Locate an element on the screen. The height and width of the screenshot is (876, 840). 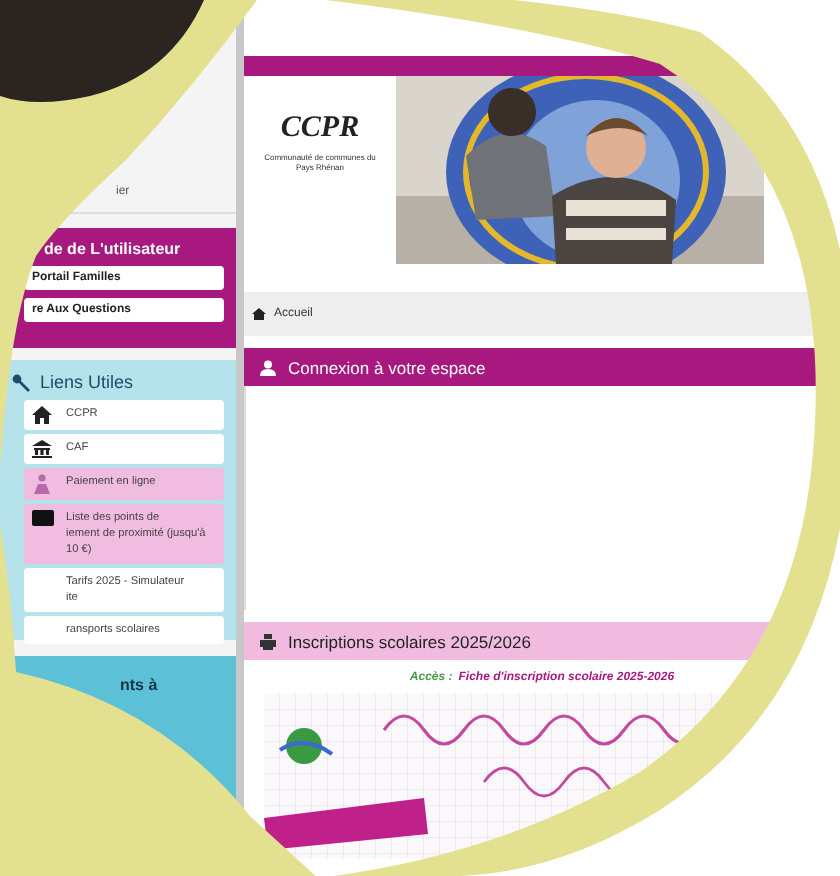
user-icon is located at coordinates (268, 367).